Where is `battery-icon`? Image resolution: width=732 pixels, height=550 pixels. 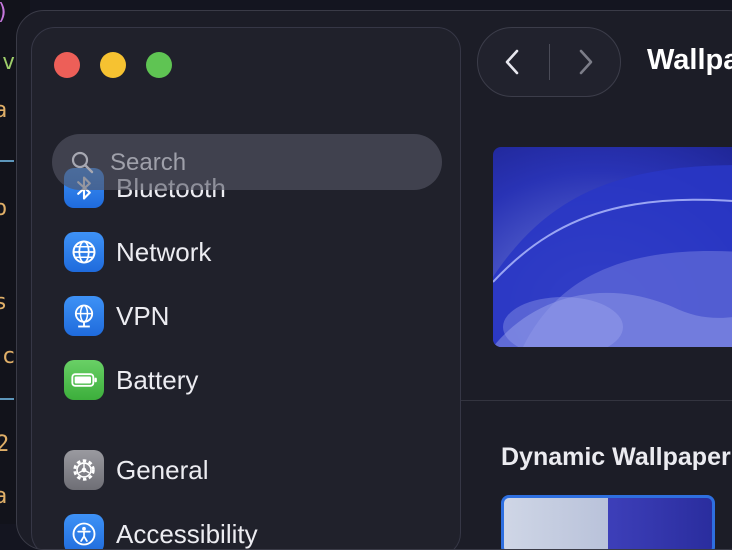 battery-icon is located at coordinates (84, 380).